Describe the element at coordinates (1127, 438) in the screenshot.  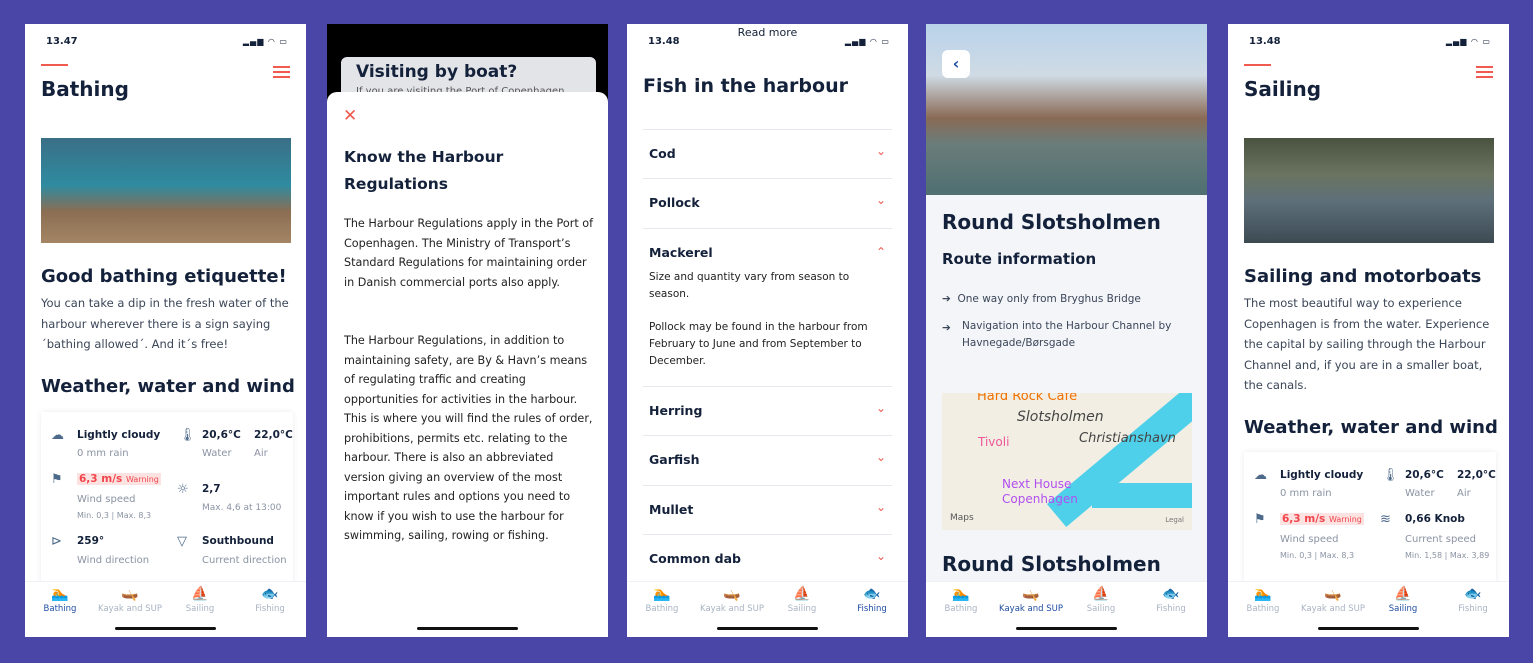
I see `map-label: Christianshavn` at that location.